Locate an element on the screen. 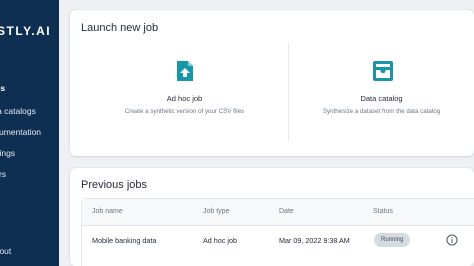  column-job-name: Job name is located at coordinates (107, 211).